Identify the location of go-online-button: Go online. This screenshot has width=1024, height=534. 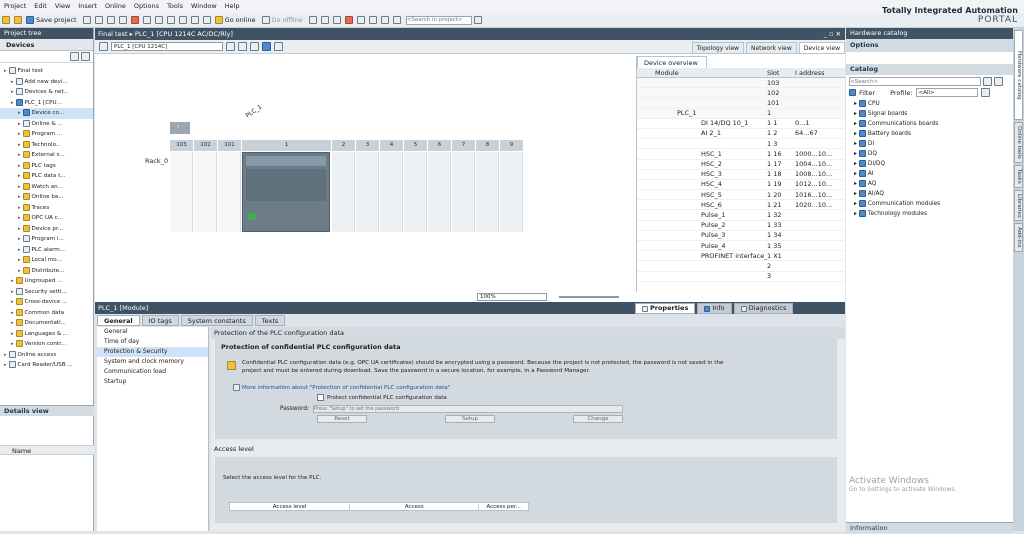
(240, 20).